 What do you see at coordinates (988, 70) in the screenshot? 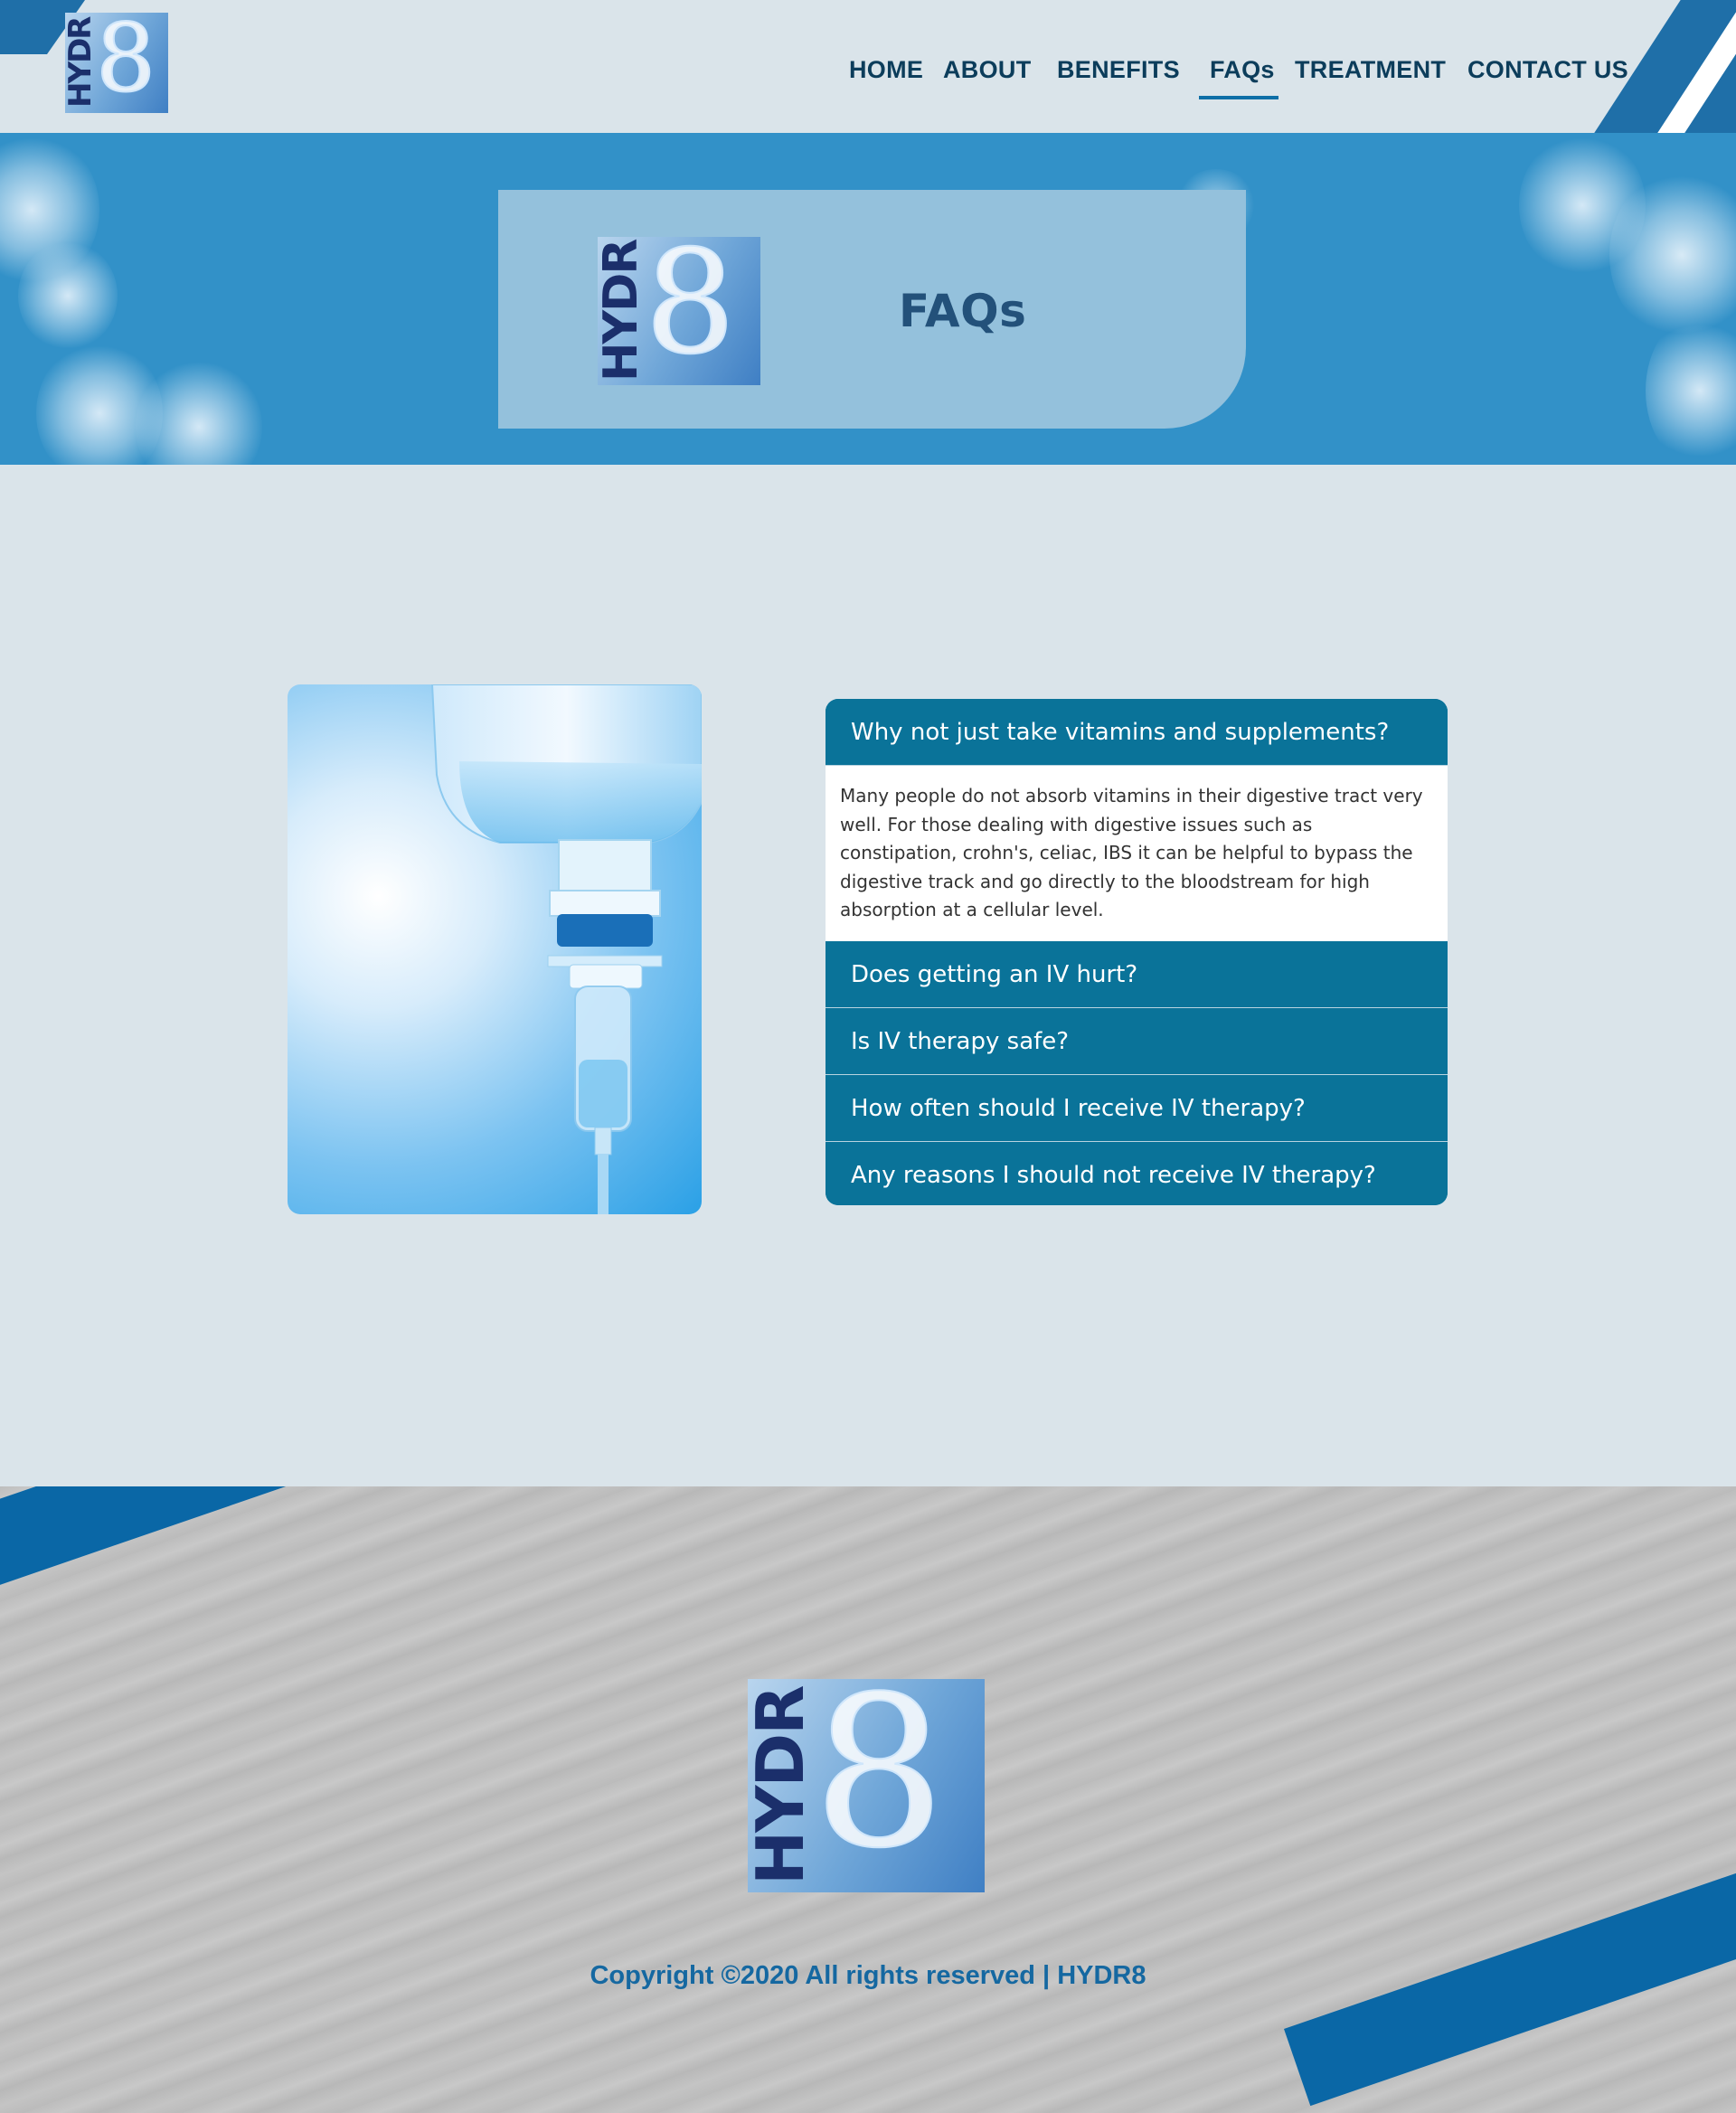
I see `nav-about: ABOUT` at bounding box center [988, 70].